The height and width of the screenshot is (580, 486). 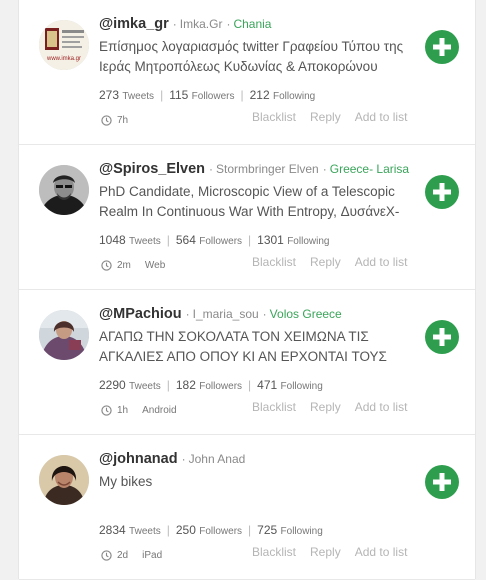 What do you see at coordinates (112, 385) in the screenshot?
I see `tweets-count: 2290` at bounding box center [112, 385].